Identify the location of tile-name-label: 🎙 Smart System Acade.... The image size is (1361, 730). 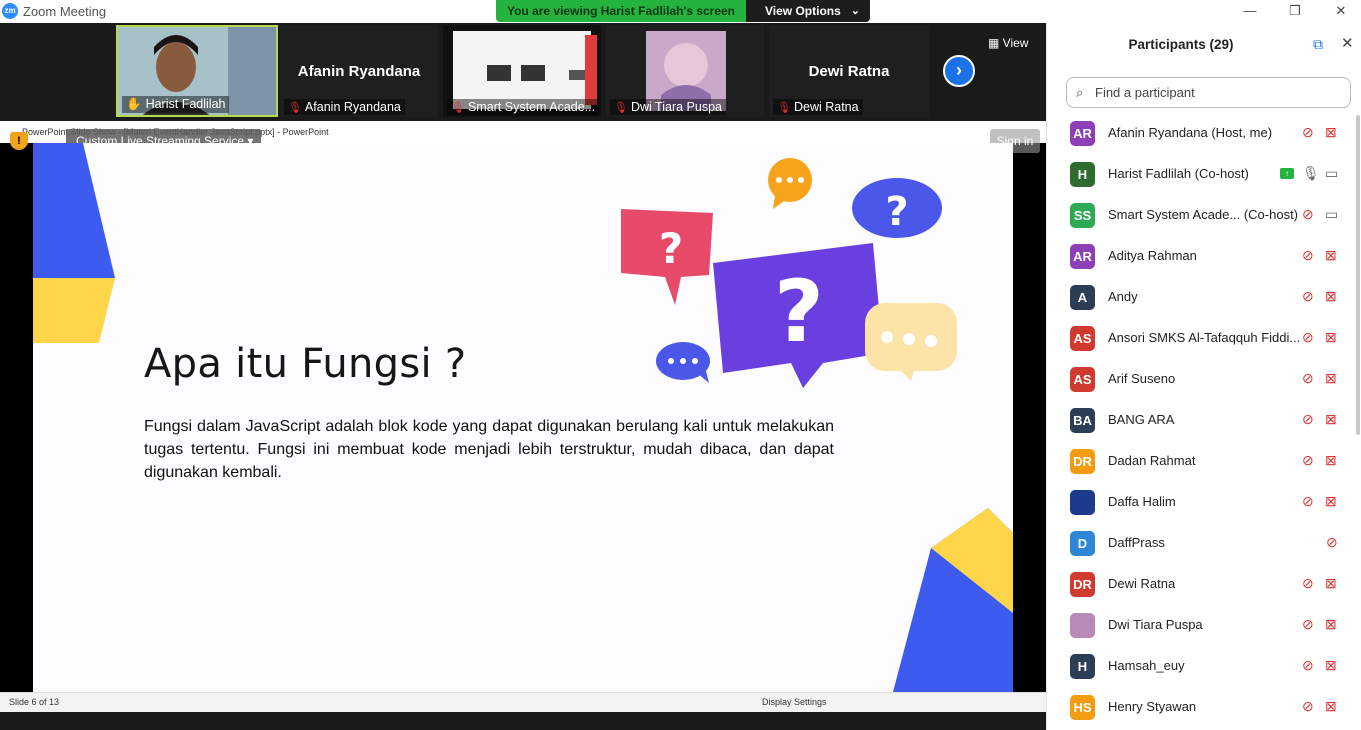
(523, 107).